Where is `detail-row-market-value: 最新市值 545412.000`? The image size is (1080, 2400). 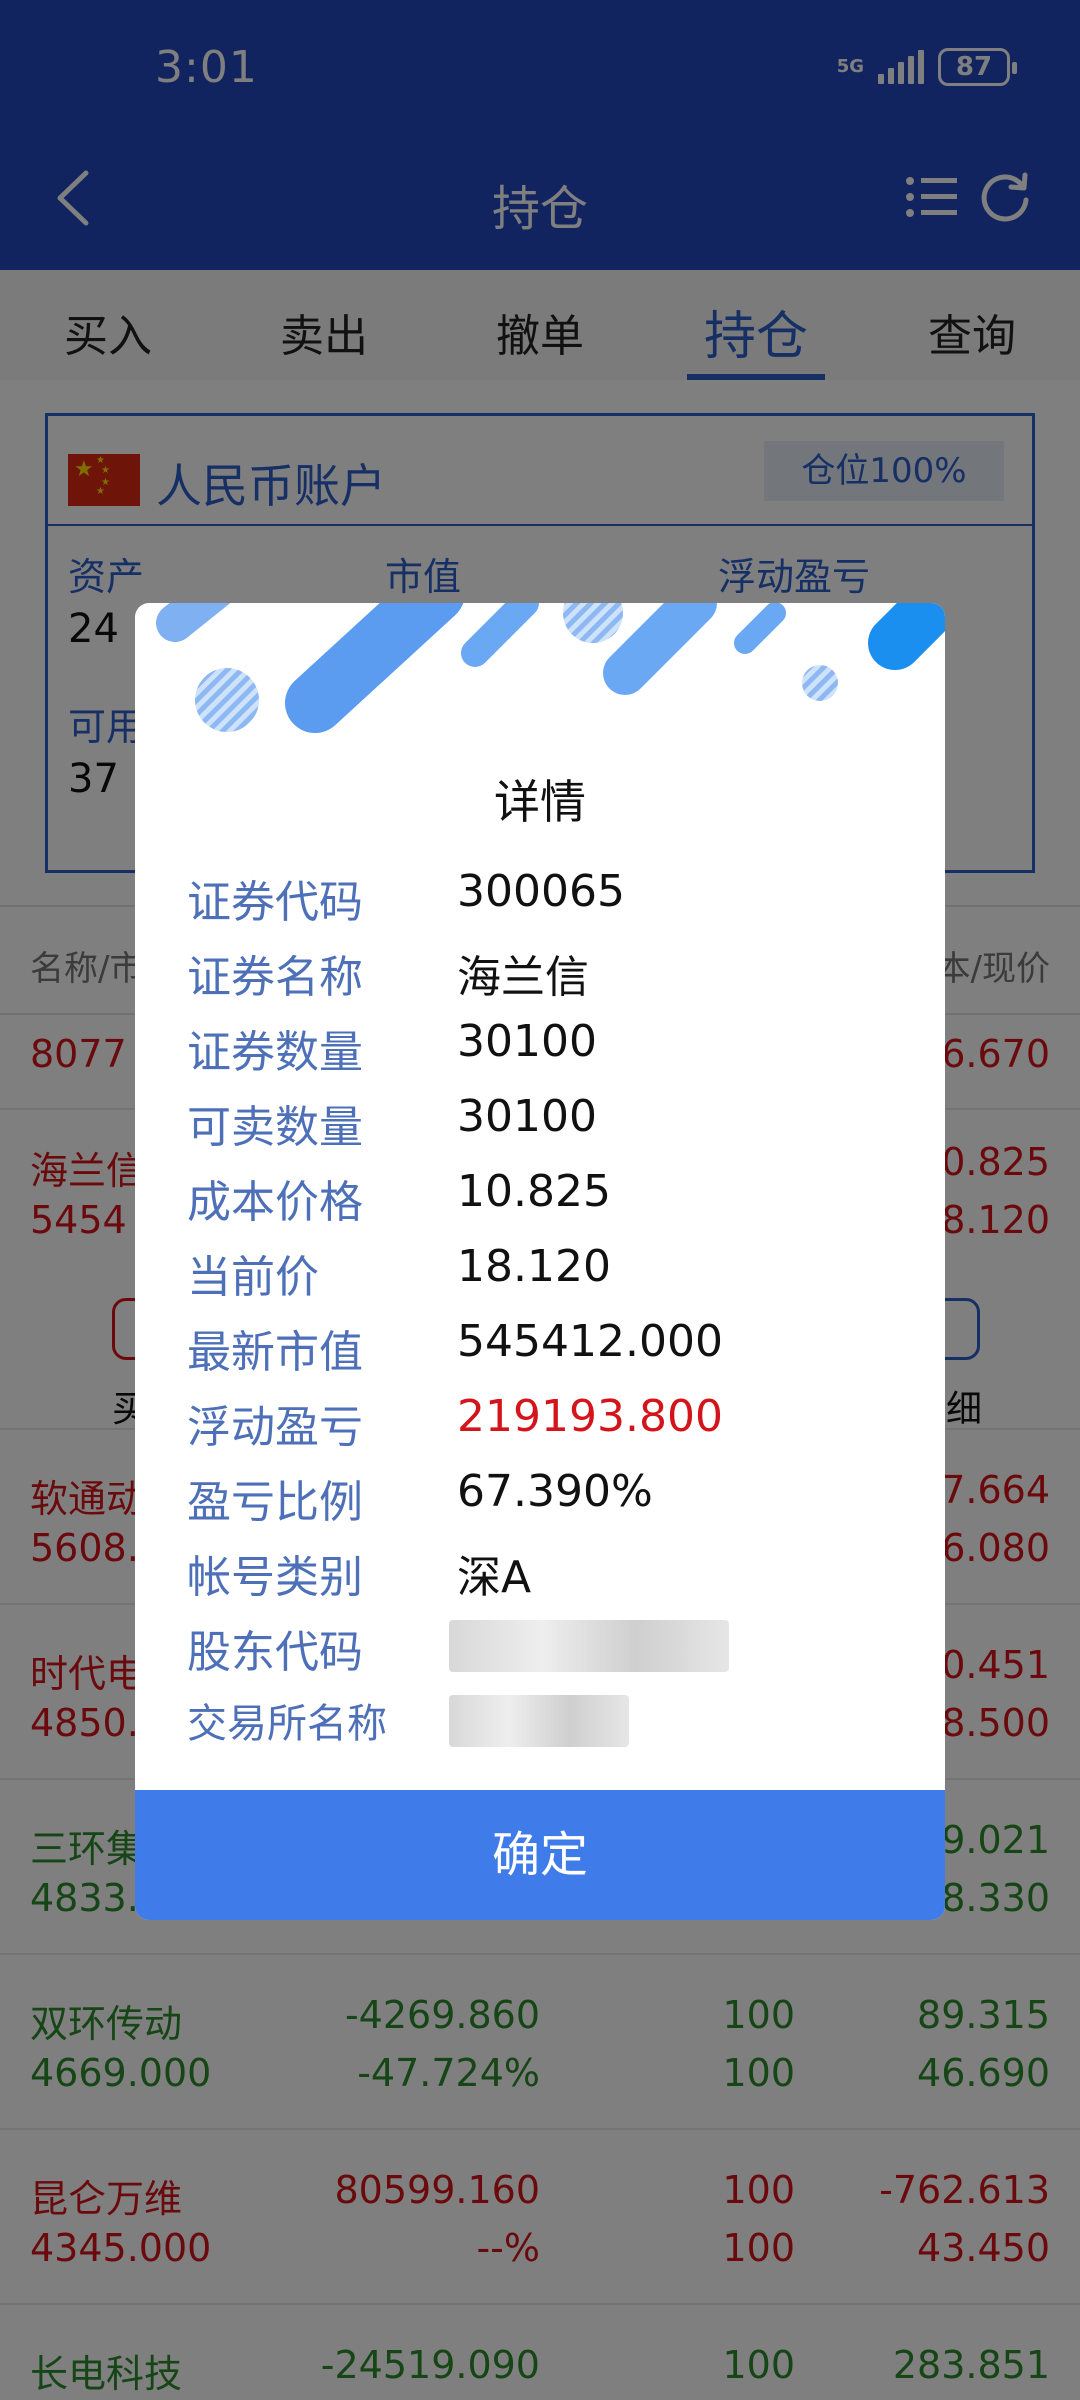 detail-row-market-value: 最新市值 545412.000 is located at coordinates (547, 1353).